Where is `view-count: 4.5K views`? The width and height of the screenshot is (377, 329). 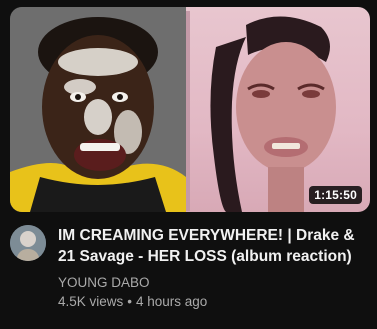
view-count: 4.5K views is located at coordinates (91, 301).